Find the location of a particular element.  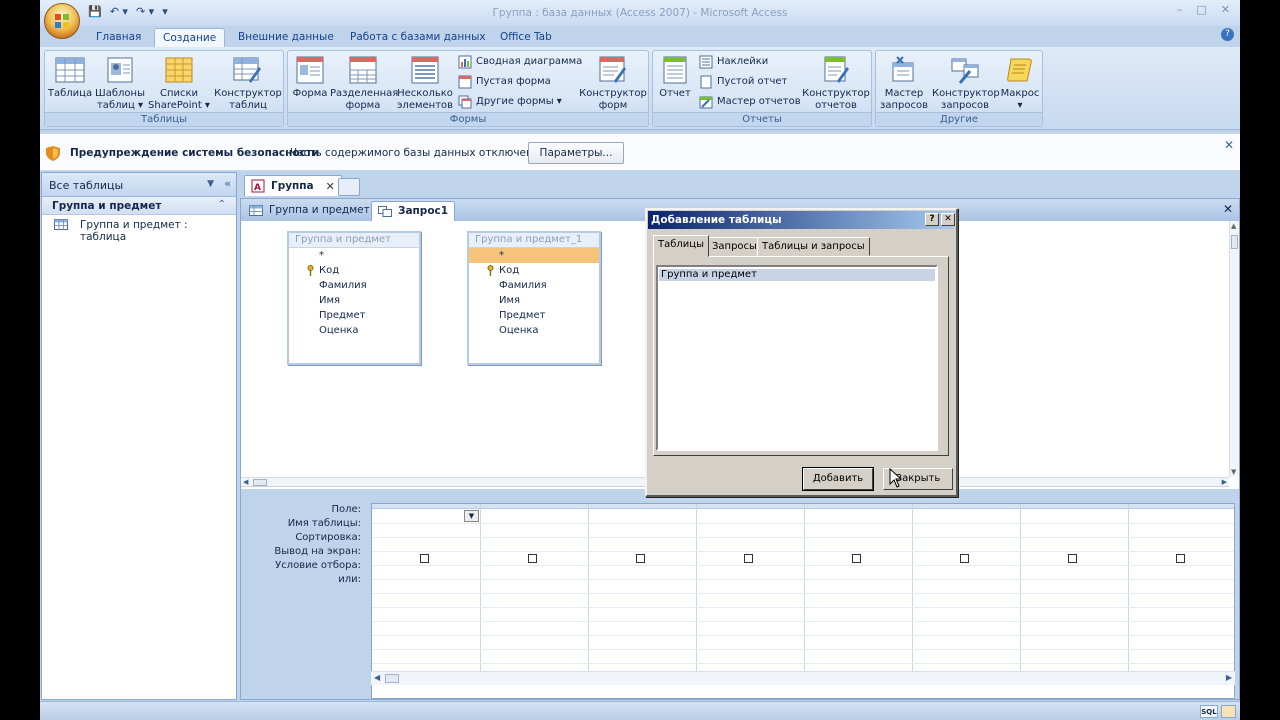

dialog-help-button: ? is located at coordinates (932, 219).